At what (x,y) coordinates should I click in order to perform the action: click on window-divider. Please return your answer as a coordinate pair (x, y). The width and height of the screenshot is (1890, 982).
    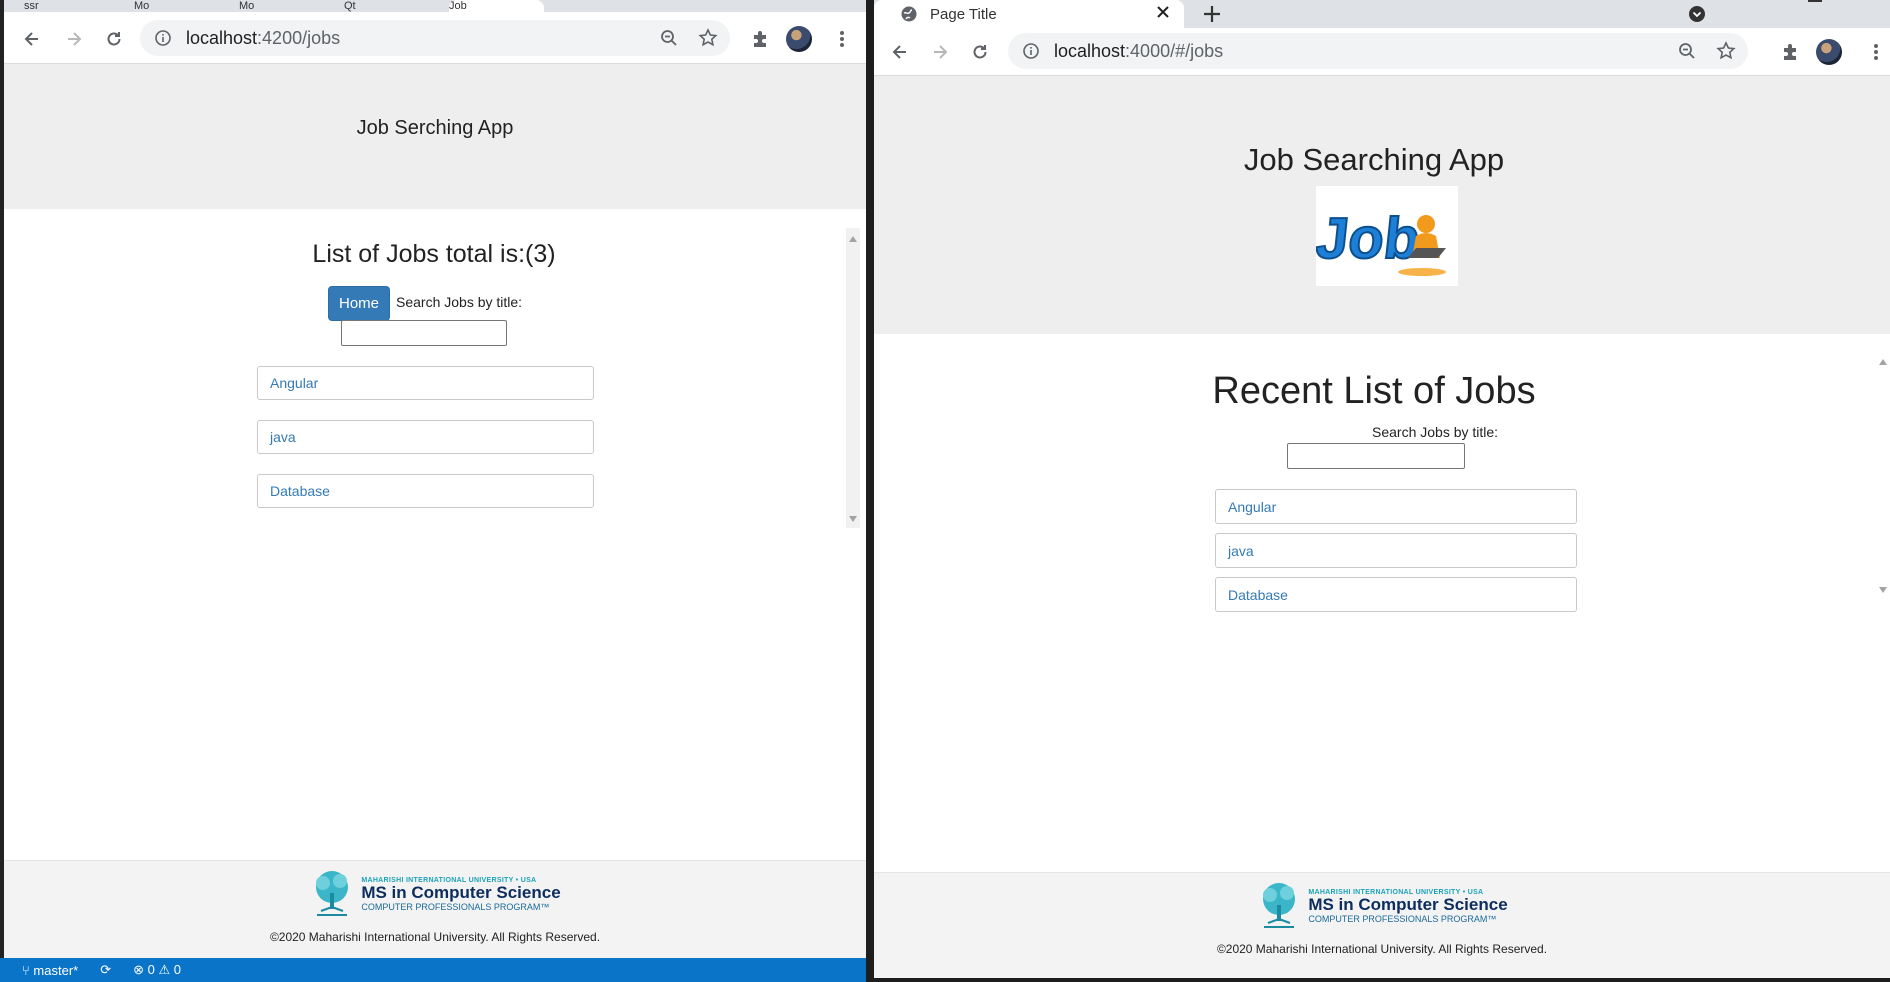
    Looking at the image, I should click on (870, 491).